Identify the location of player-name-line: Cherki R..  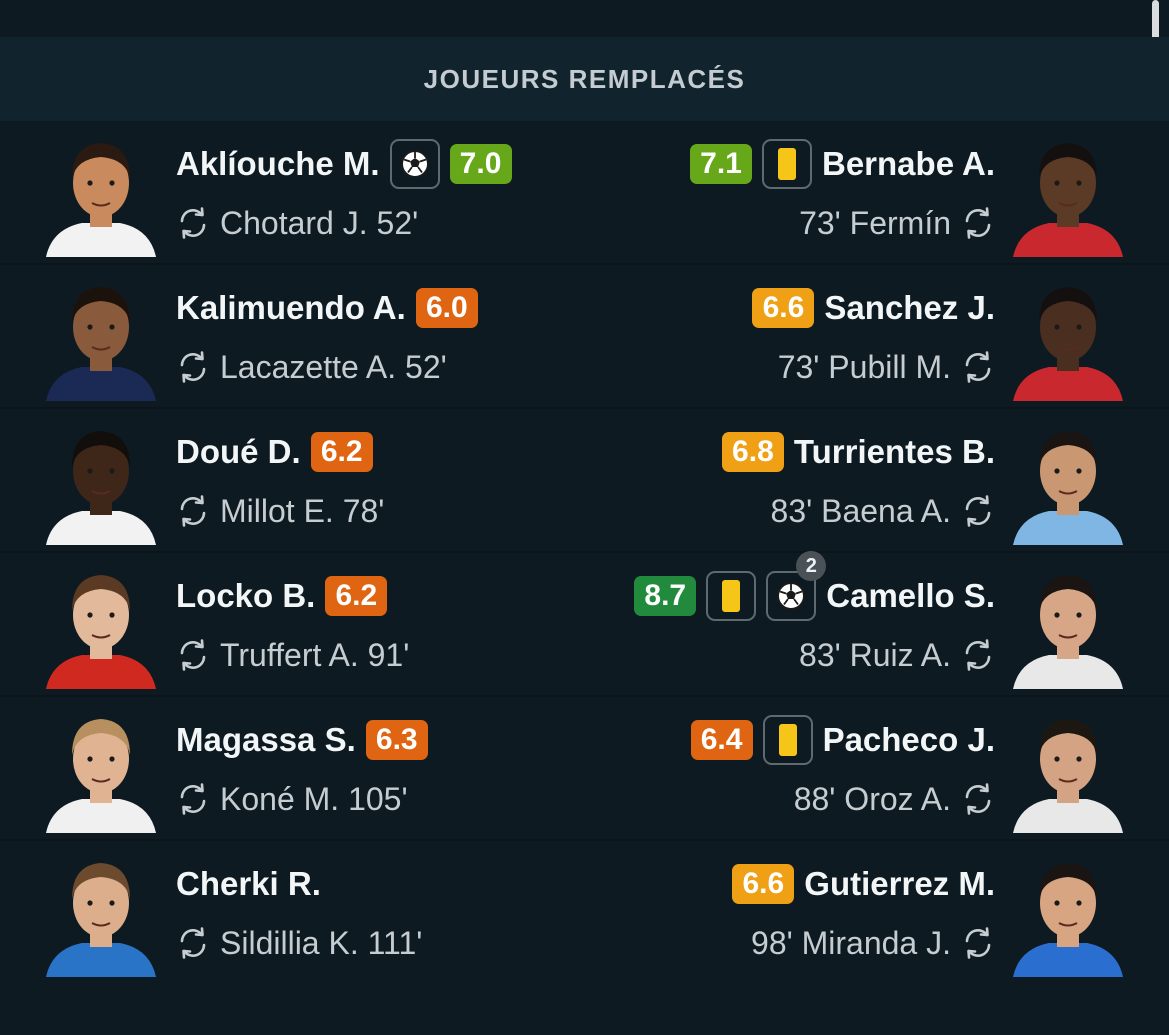
(248, 884).